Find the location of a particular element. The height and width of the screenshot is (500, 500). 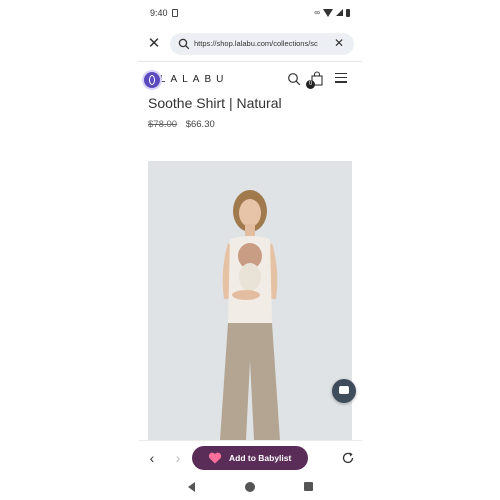

chat-icon is located at coordinates (344, 391).